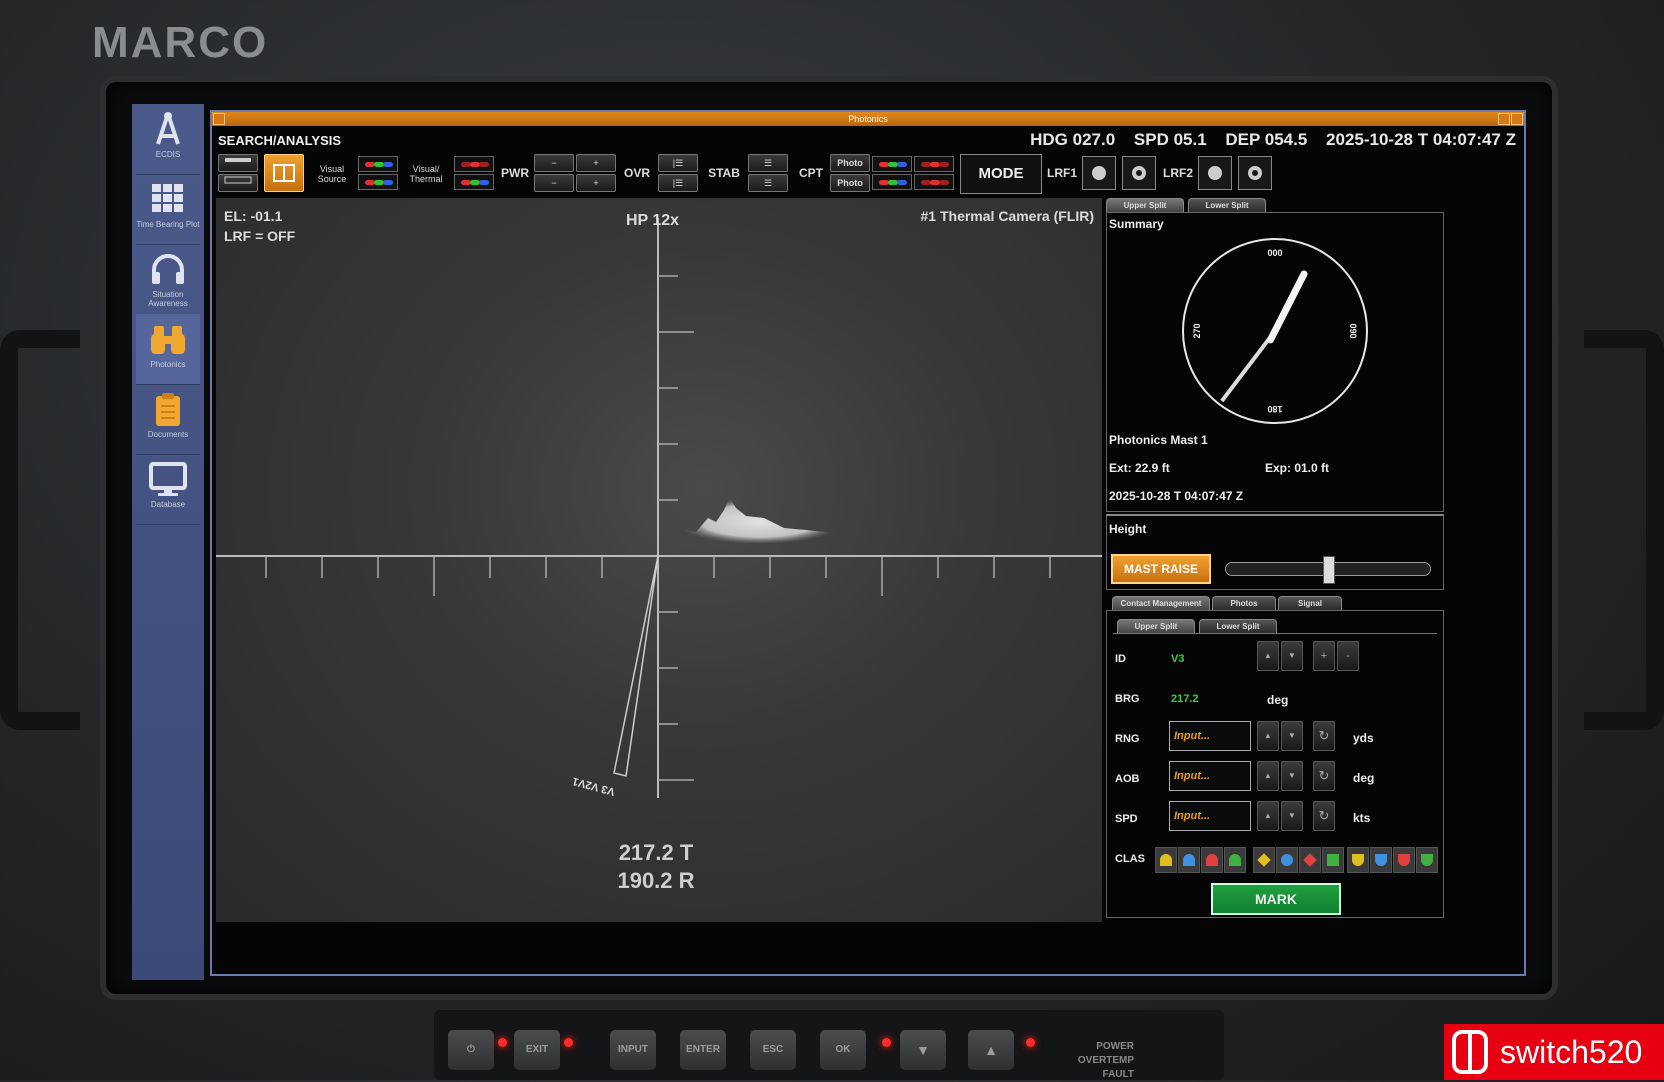 This screenshot has width=1664, height=1082. I want to click on lrf1-fire-button, so click(1099, 173).